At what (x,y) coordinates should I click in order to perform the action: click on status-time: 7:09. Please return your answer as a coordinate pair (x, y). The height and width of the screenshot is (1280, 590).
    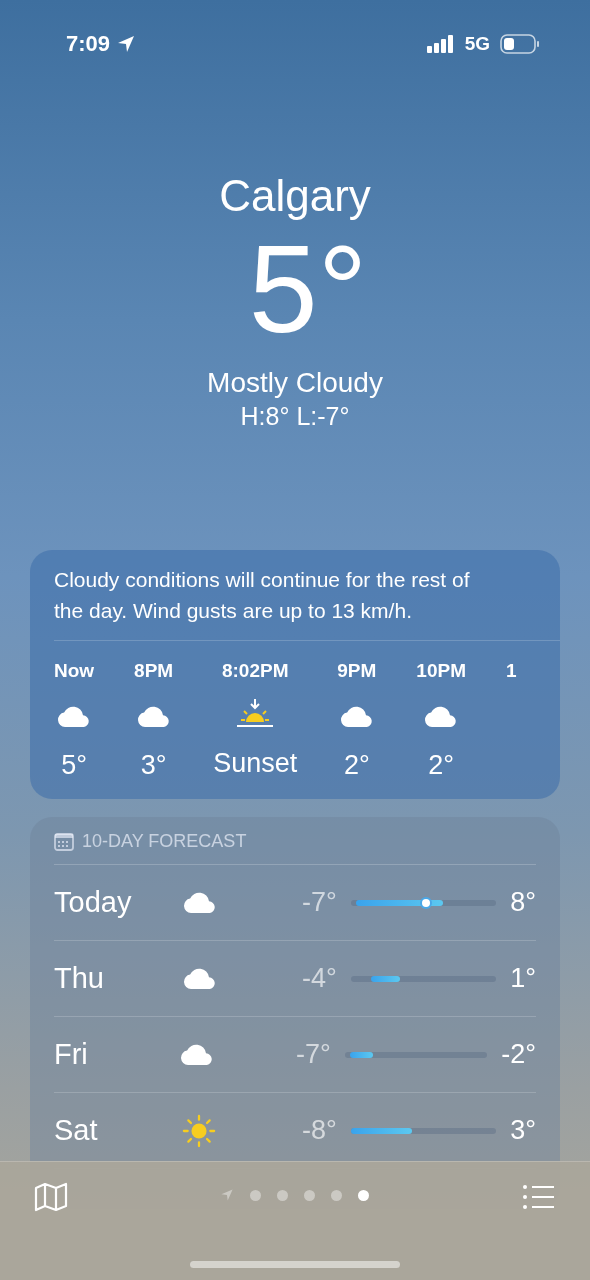
    Looking at the image, I should click on (88, 44).